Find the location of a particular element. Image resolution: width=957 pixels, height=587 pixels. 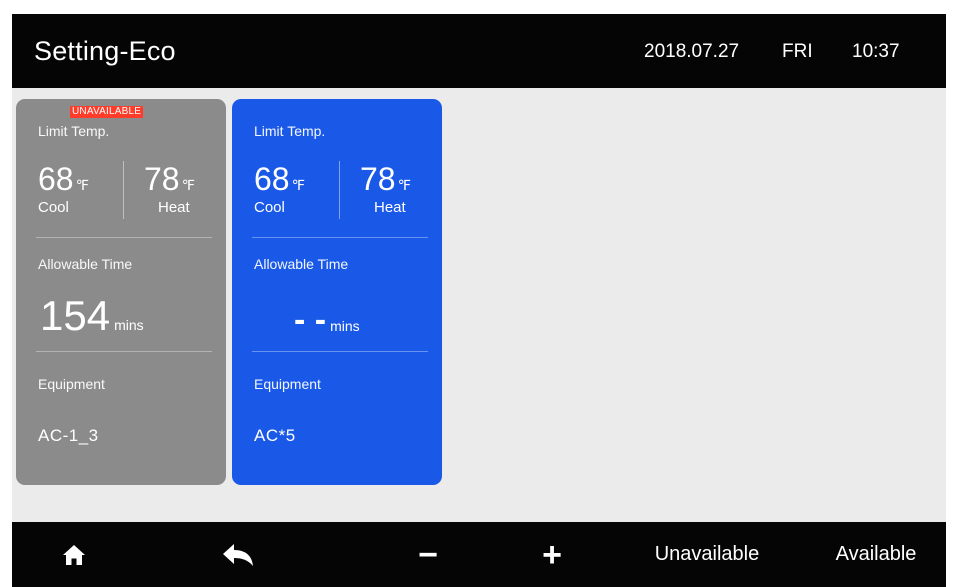

allowable-time: - - mins is located at coordinates (327, 323).